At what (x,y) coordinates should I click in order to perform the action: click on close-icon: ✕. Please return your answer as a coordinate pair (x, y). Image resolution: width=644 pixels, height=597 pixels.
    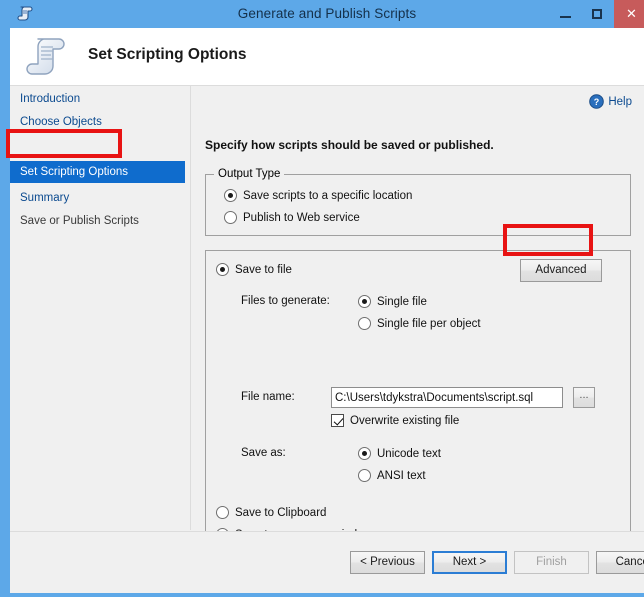
    Looking at the image, I should click on (631, 13).